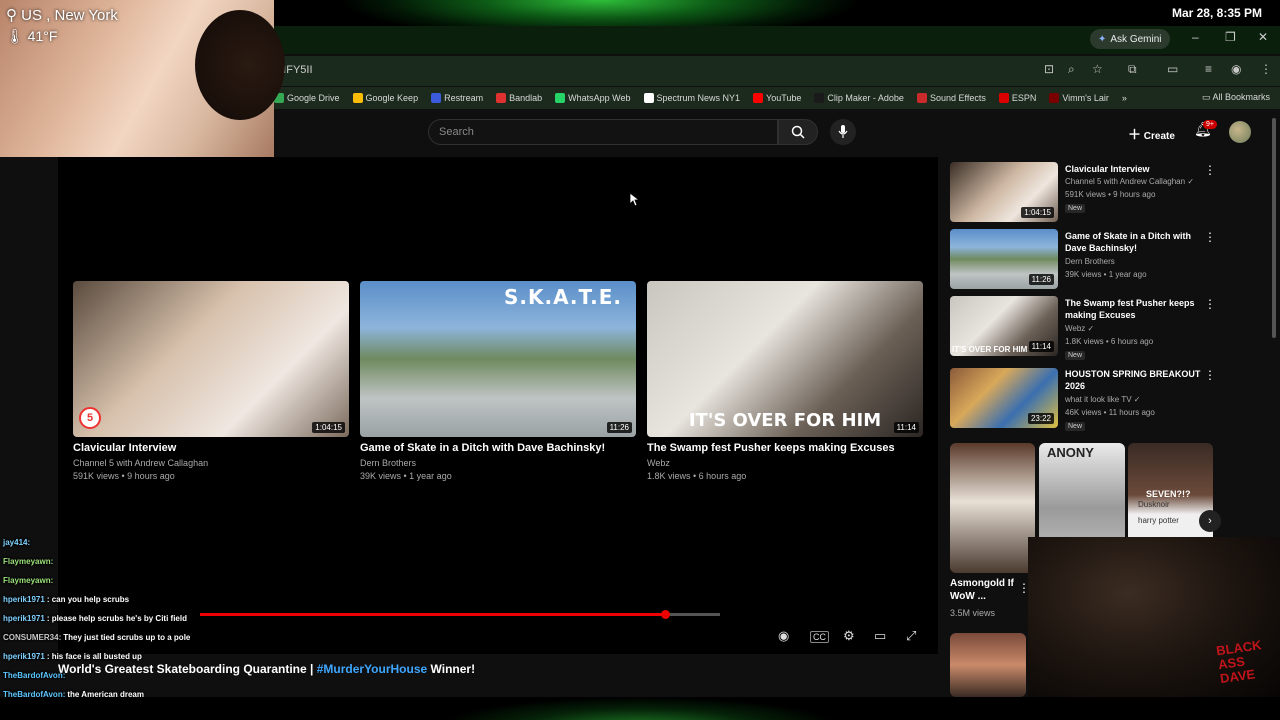 Image resolution: width=1280 pixels, height=720 pixels. What do you see at coordinates (1274, 228) in the screenshot?
I see `page-scrollbar` at bounding box center [1274, 228].